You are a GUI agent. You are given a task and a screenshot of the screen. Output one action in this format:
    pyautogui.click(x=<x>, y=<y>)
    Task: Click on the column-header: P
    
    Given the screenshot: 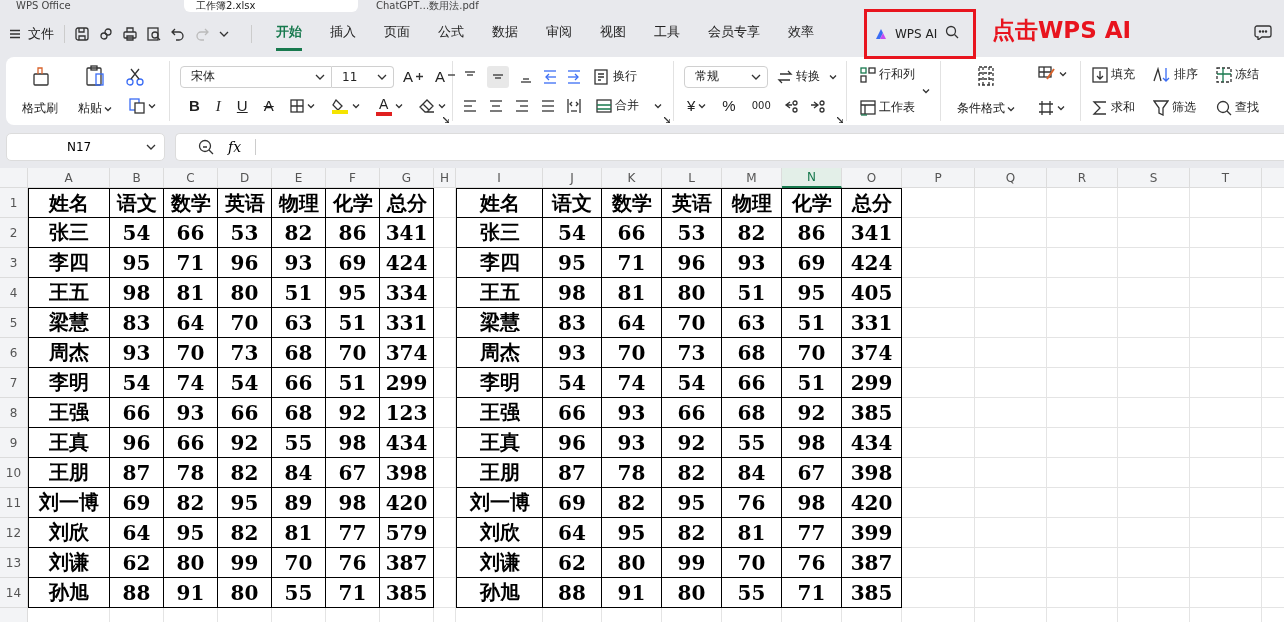 What is the action you would take?
    pyautogui.click(x=938, y=178)
    